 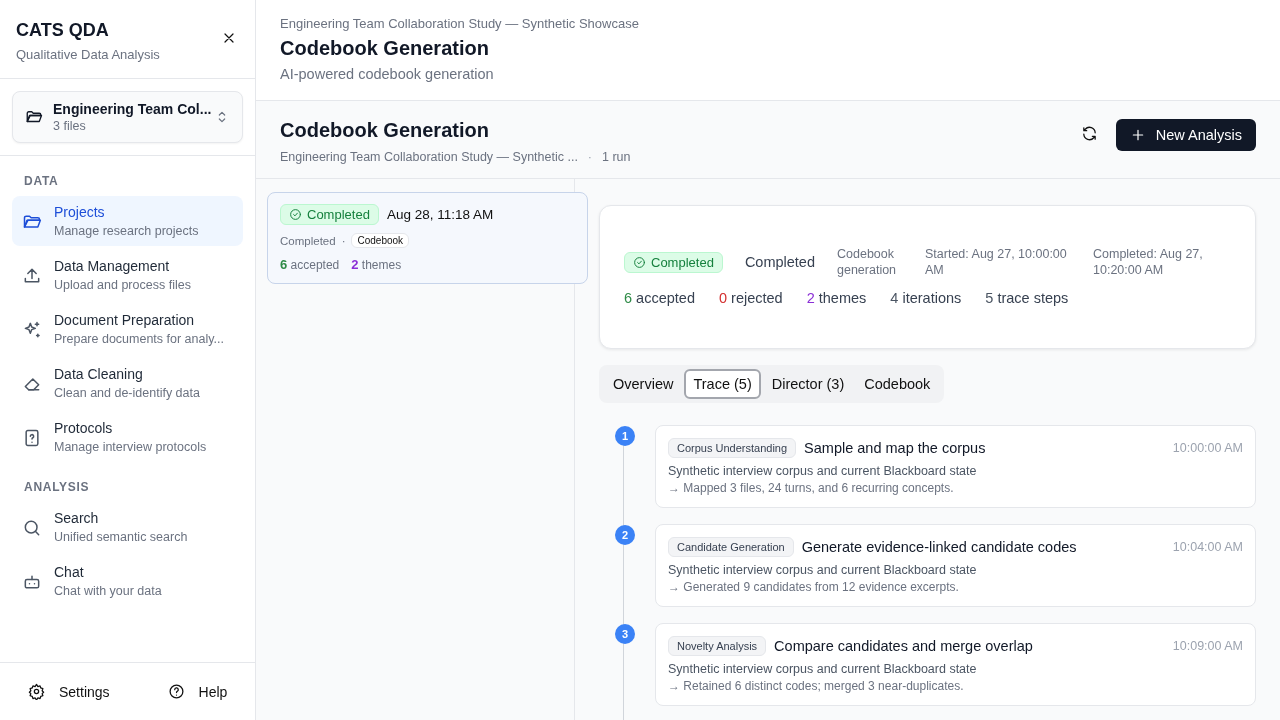 I want to click on sparkle-icon, so click(x=32, y=330).